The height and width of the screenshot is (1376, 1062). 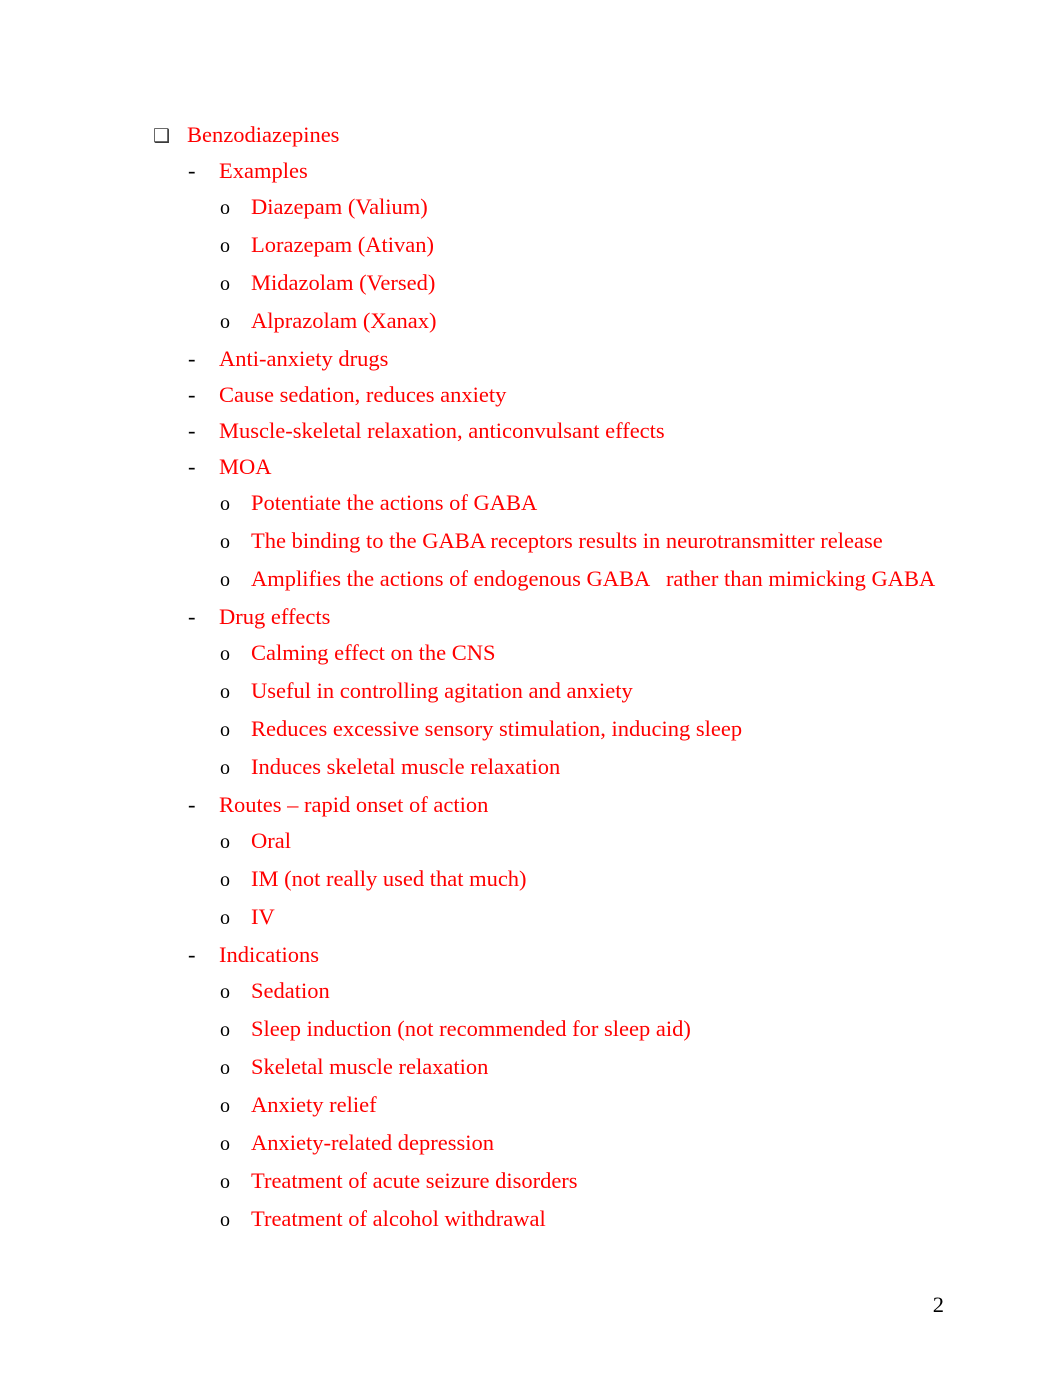 What do you see at coordinates (938, 1304) in the screenshot?
I see `page-number: 2` at bounding box center [938, 1304].